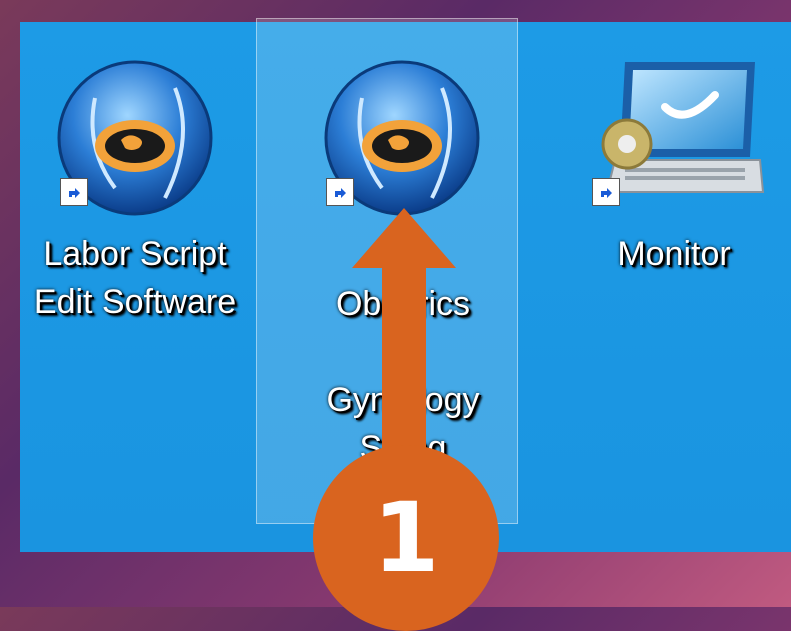 The image size is (791, 631). I want to click on step-number-badge: 1, so click(406, 538).